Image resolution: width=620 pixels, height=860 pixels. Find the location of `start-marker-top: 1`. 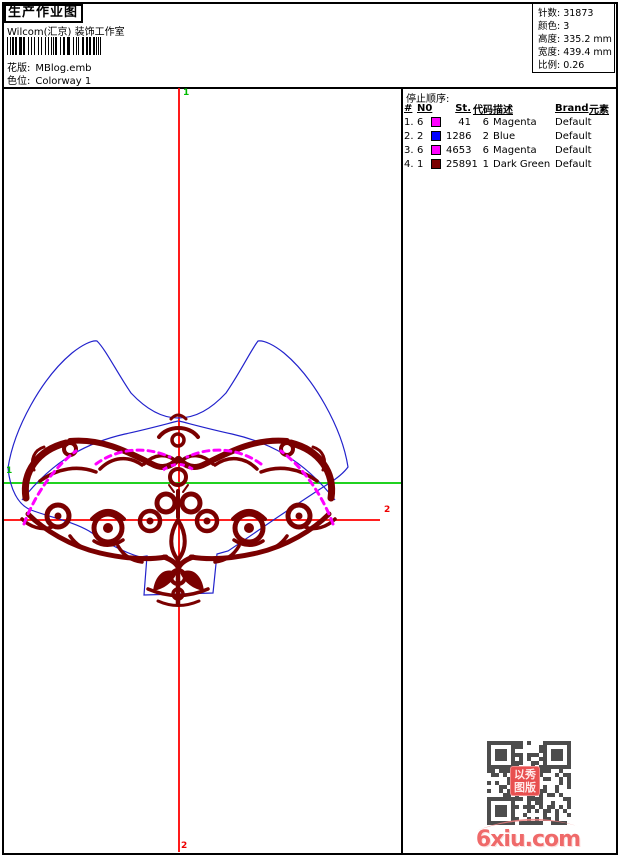

start-marker-top: 1 is located at coordinates (186, 93).